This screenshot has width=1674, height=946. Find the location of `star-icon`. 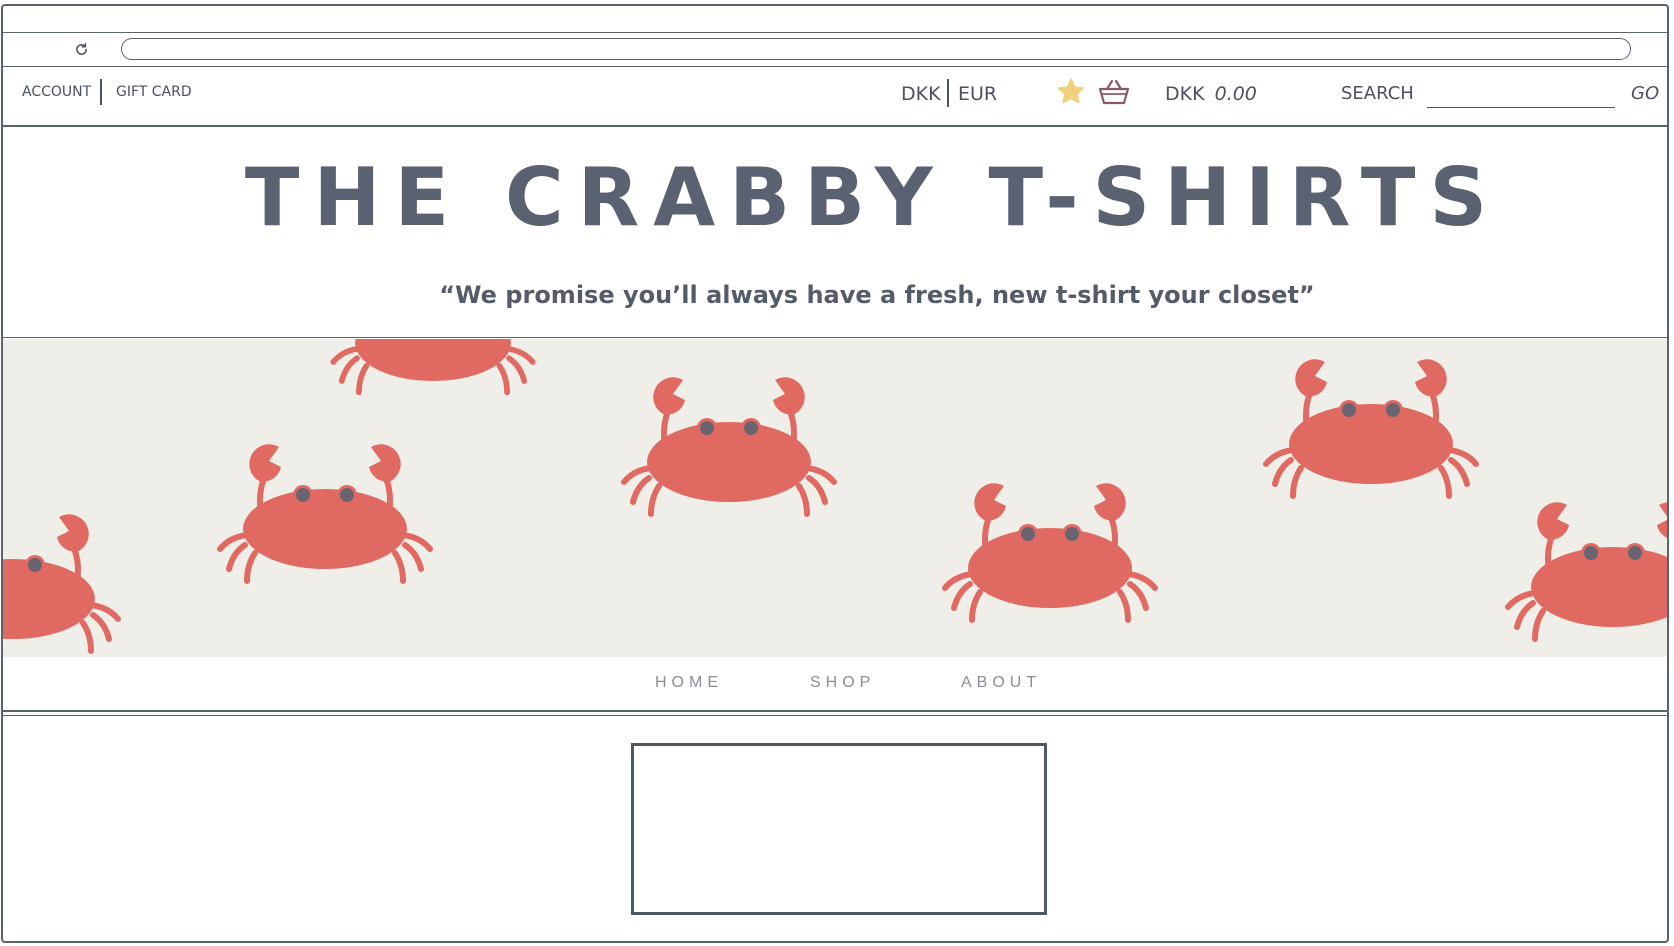

star-icon is located at coordinates (1071, 92).